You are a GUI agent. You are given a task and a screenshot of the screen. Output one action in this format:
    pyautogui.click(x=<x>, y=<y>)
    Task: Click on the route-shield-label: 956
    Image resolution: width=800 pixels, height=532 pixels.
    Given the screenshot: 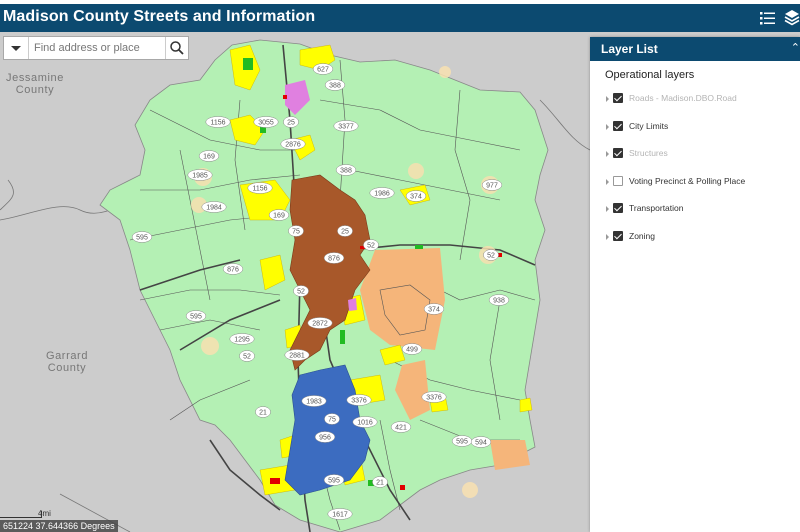 What is the action you would take?
    pyautogui.click(x=325, y=438)
    